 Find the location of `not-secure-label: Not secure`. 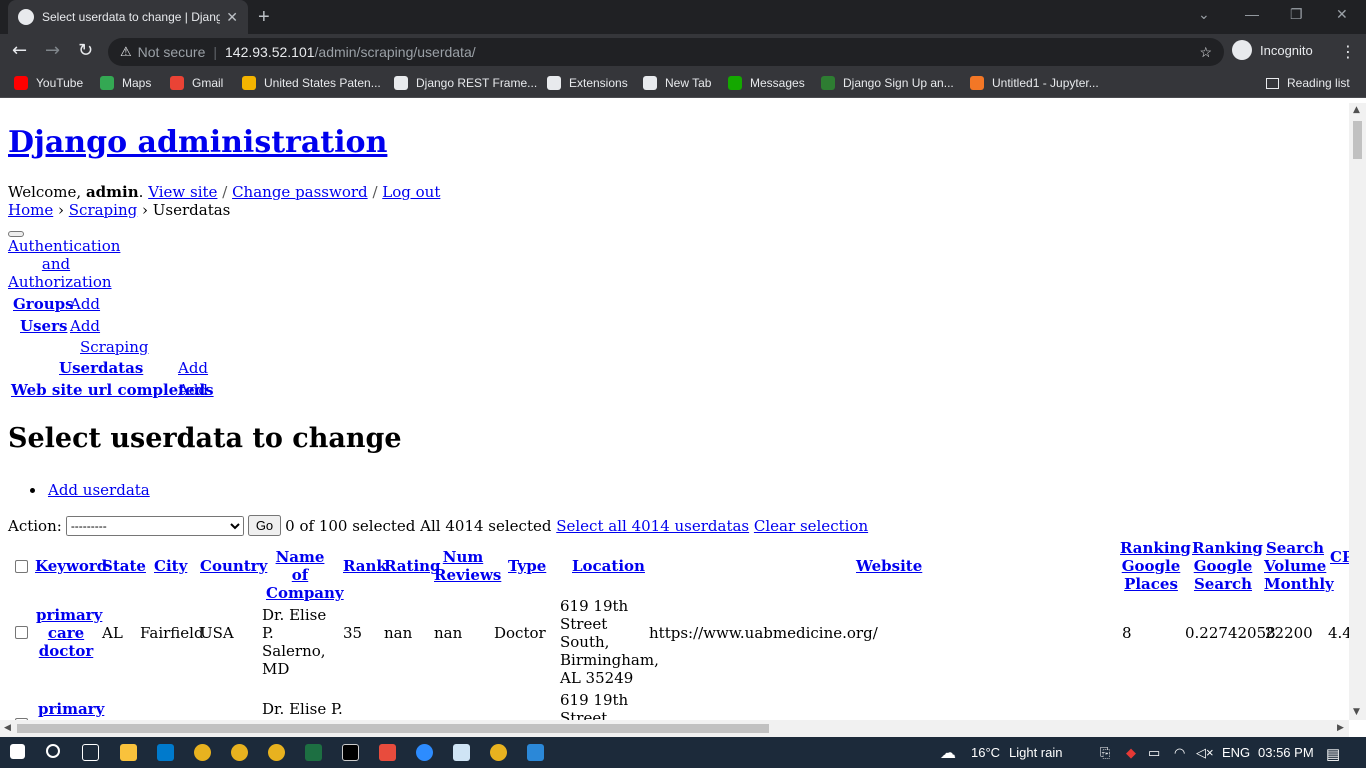

not-secure-label: Not secure is located at coordinates (172, 52).